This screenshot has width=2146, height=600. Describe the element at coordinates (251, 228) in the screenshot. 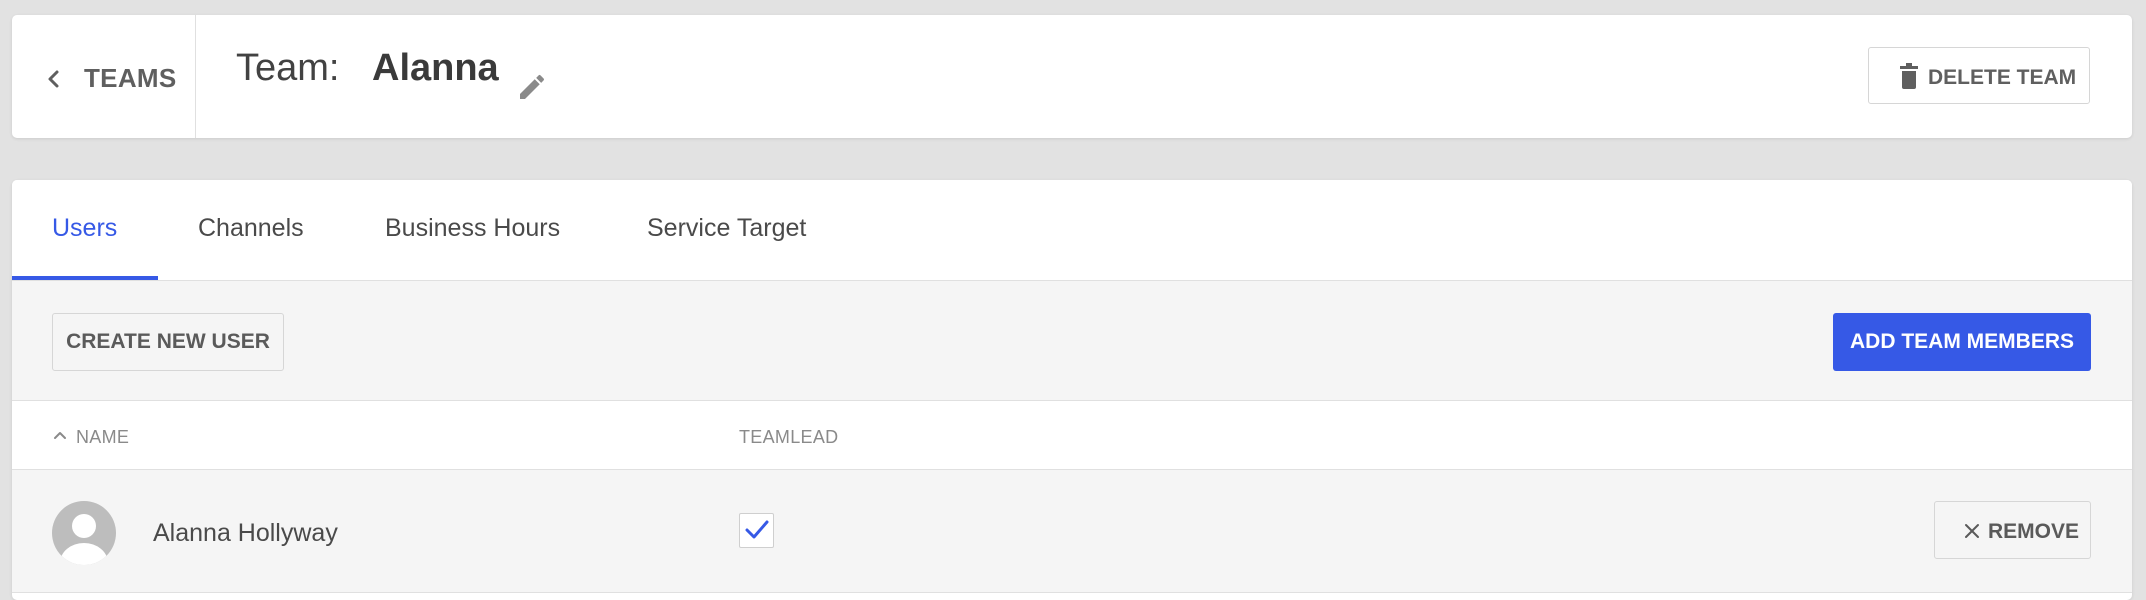

I see `tab-channels: Channels` at that location.